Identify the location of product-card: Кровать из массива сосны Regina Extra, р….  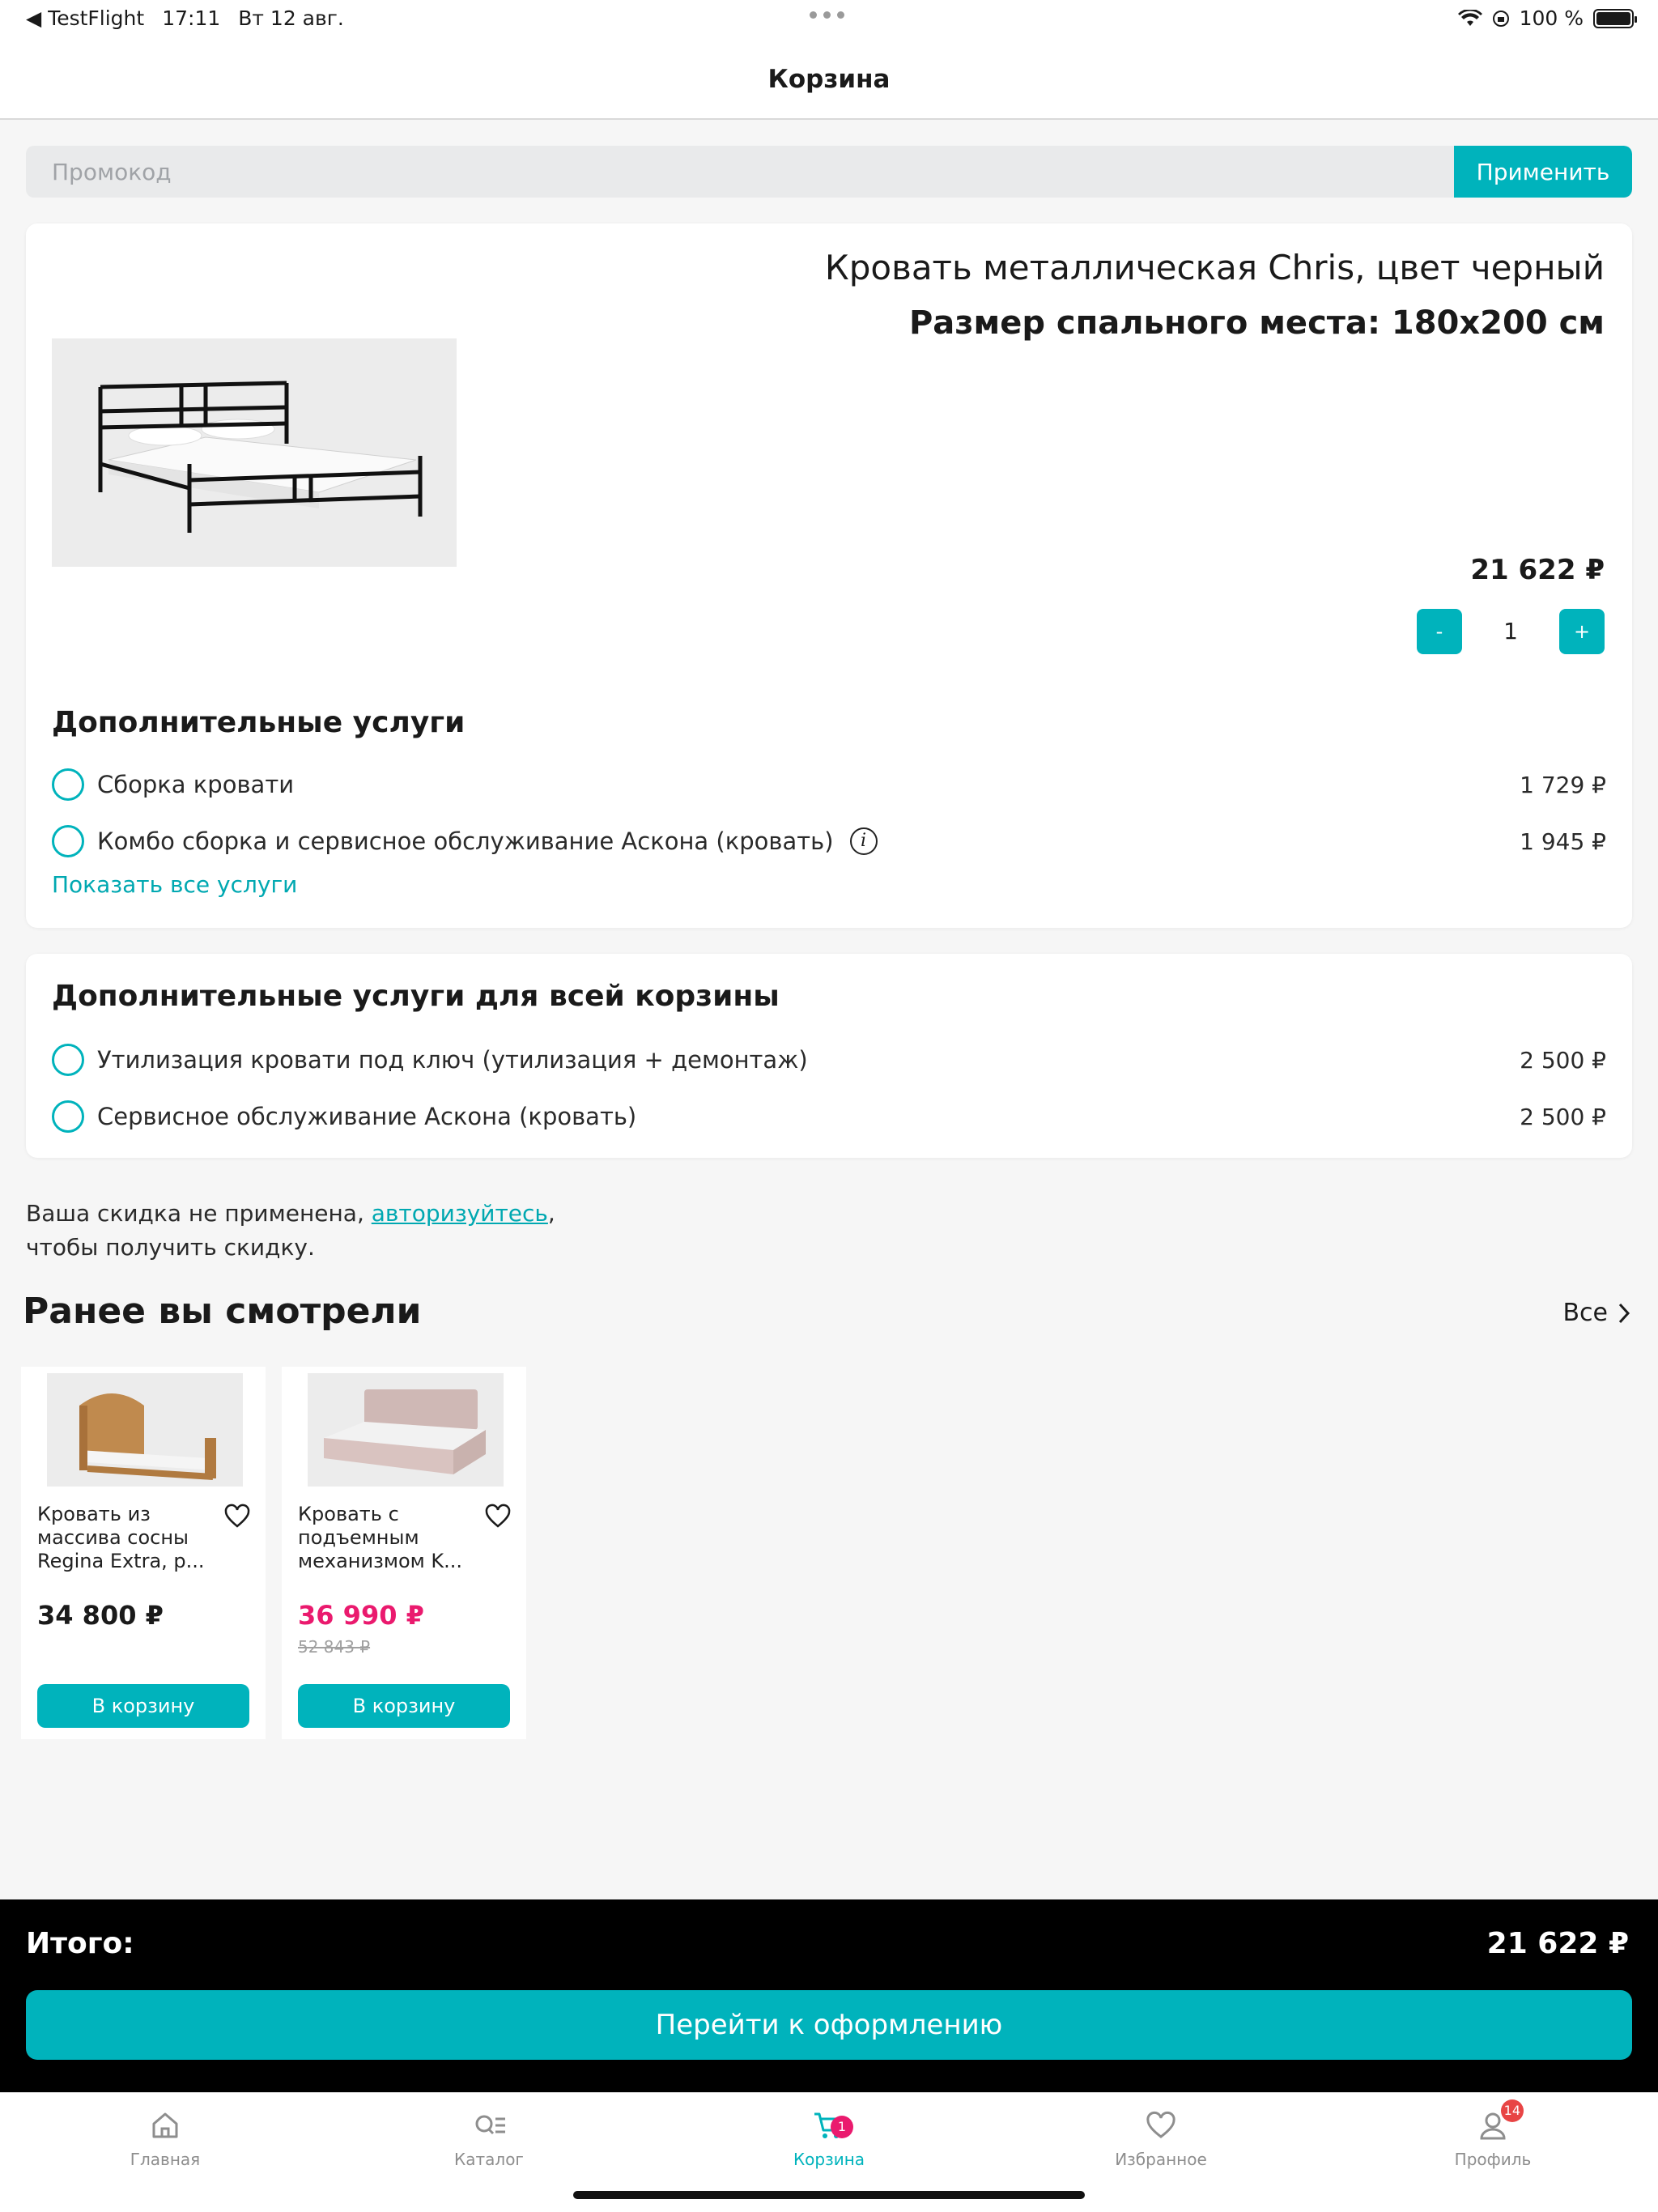
(143, 1553).